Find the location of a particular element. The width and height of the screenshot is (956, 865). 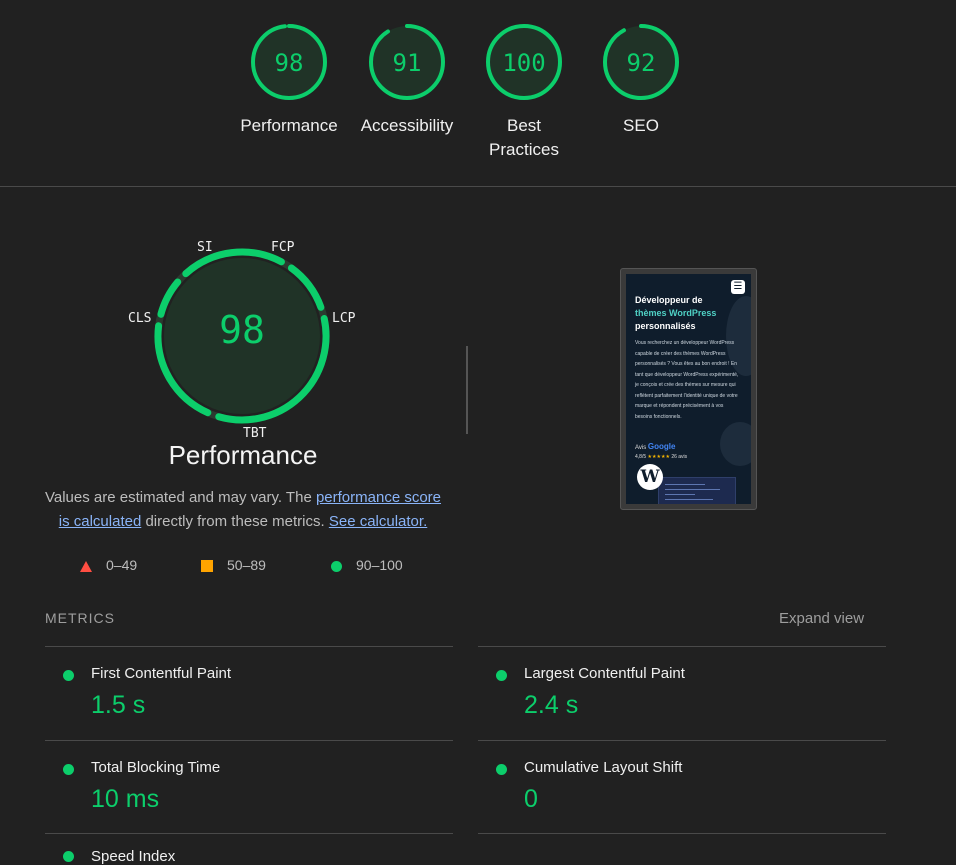

legend-fail: 0–49 is located at coordinates (108, 565).